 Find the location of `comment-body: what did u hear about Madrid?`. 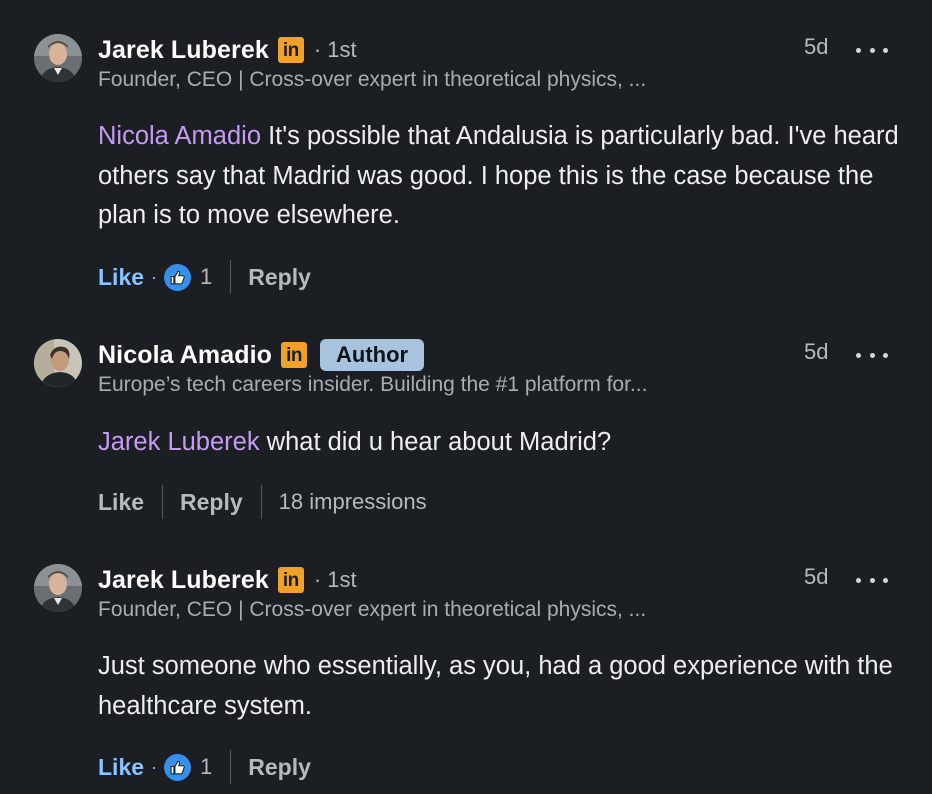

comment-body: what did u hear about Madrid? is located at coordinates (435, 442).